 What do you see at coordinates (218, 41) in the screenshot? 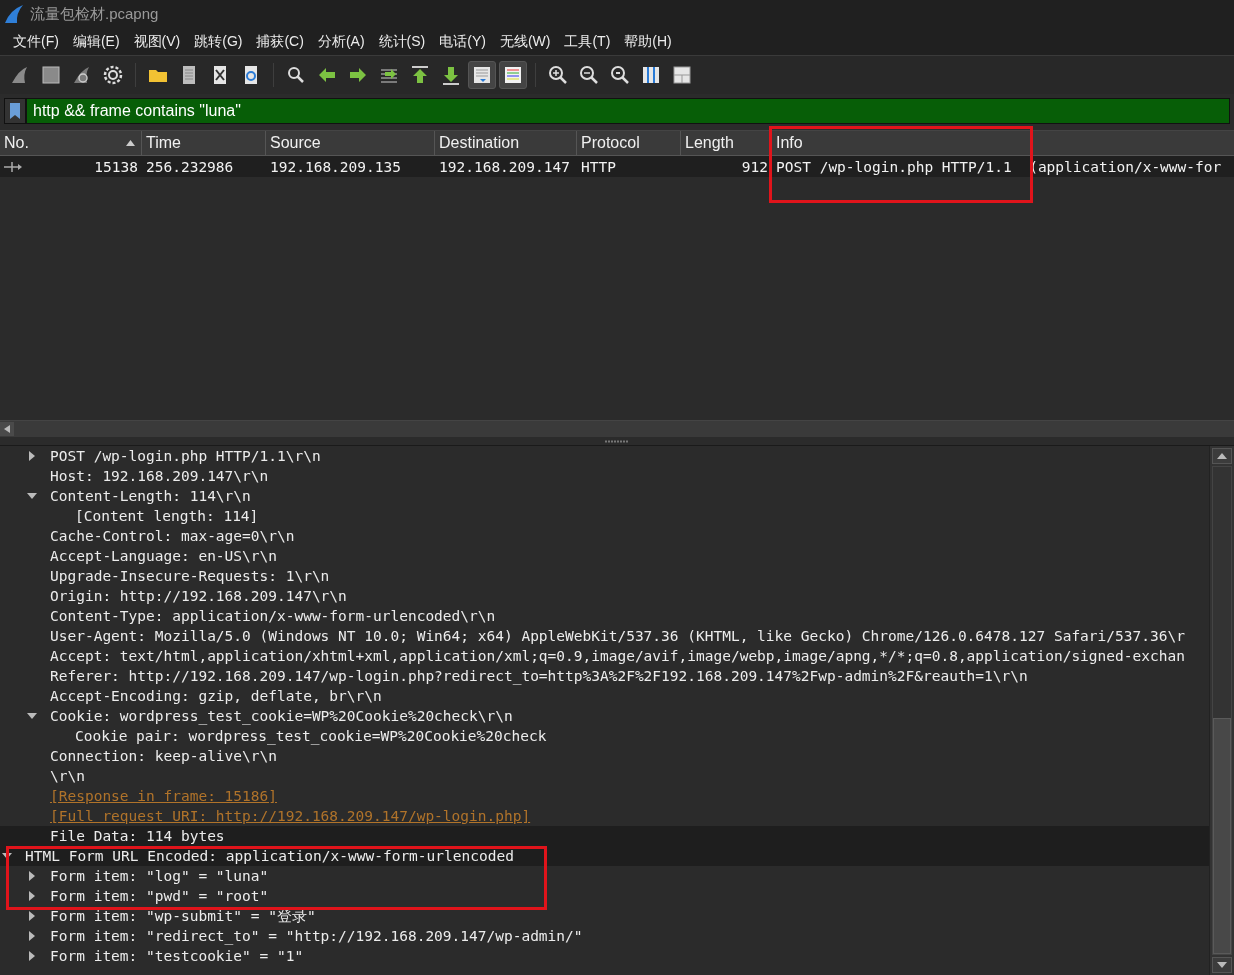
I see `menu-item: 跳转(G)` at bounding box center [218, 41].